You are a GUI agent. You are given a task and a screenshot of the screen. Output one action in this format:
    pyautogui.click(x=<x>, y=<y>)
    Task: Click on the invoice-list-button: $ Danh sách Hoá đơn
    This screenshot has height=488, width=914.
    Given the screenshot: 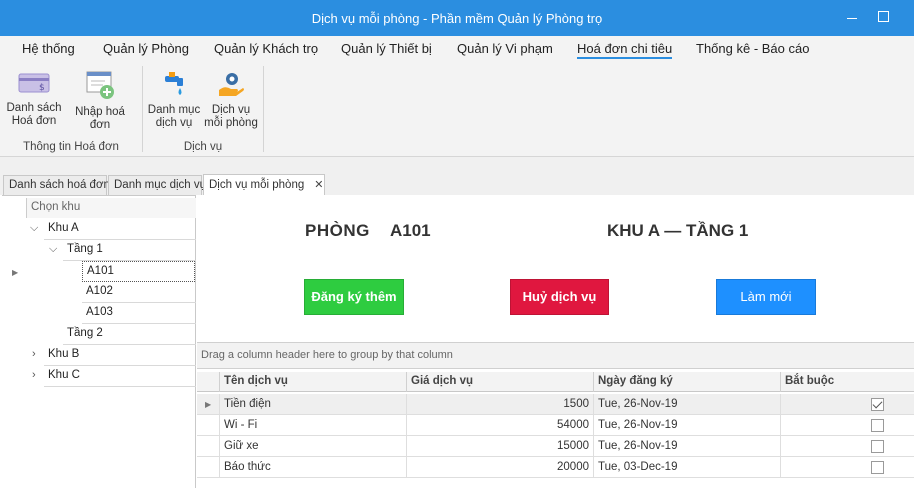 What is the action you would take?
    pyautogui.click(x=34, y=99)
    